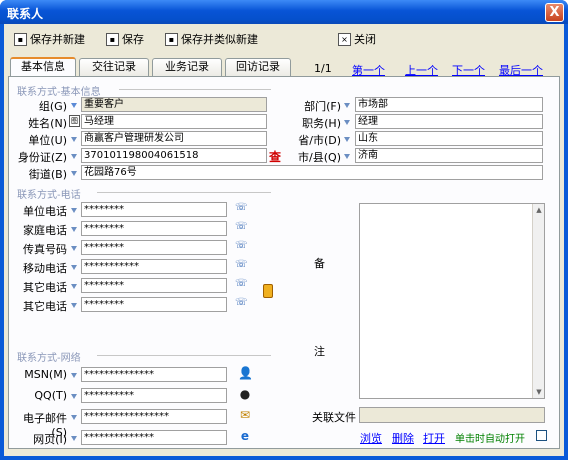 The image size is (568, 460). I want to click on save-new-button: ▪ 保存并新建, so click(49, 39).